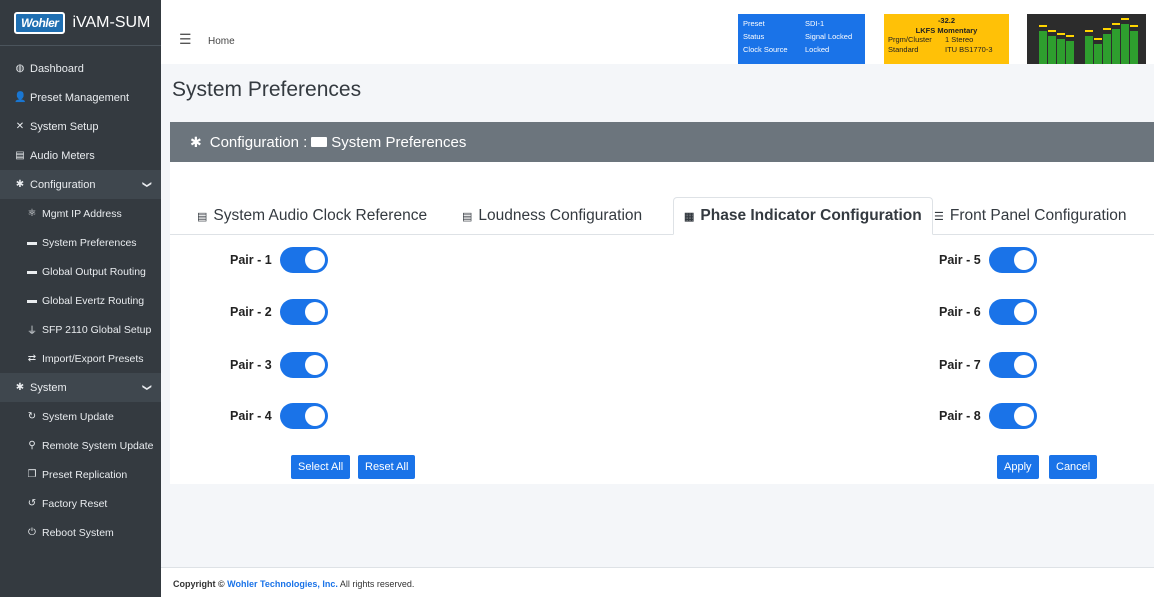  I want to click on sidebar-item-global-output-routing: ▬ Global Output Routing, so click(80, 271).